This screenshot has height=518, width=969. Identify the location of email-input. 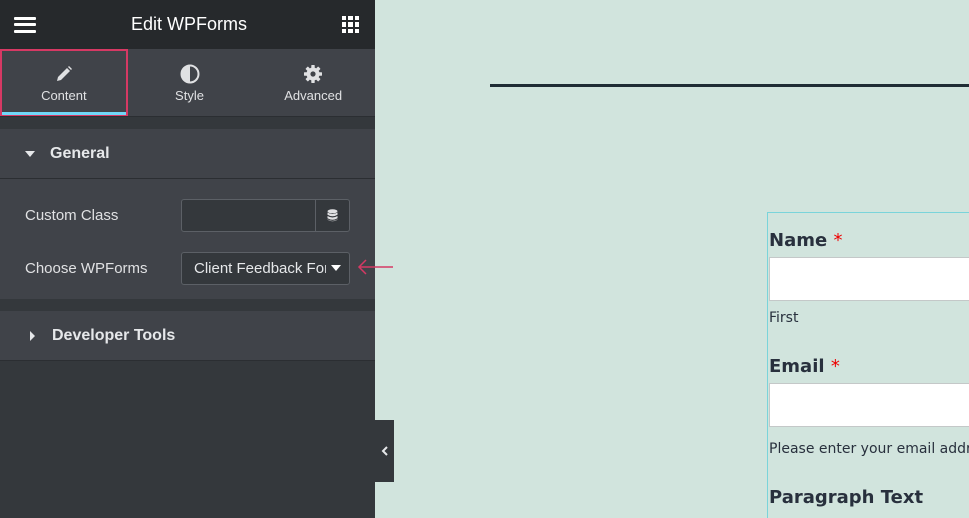
(869, 405).